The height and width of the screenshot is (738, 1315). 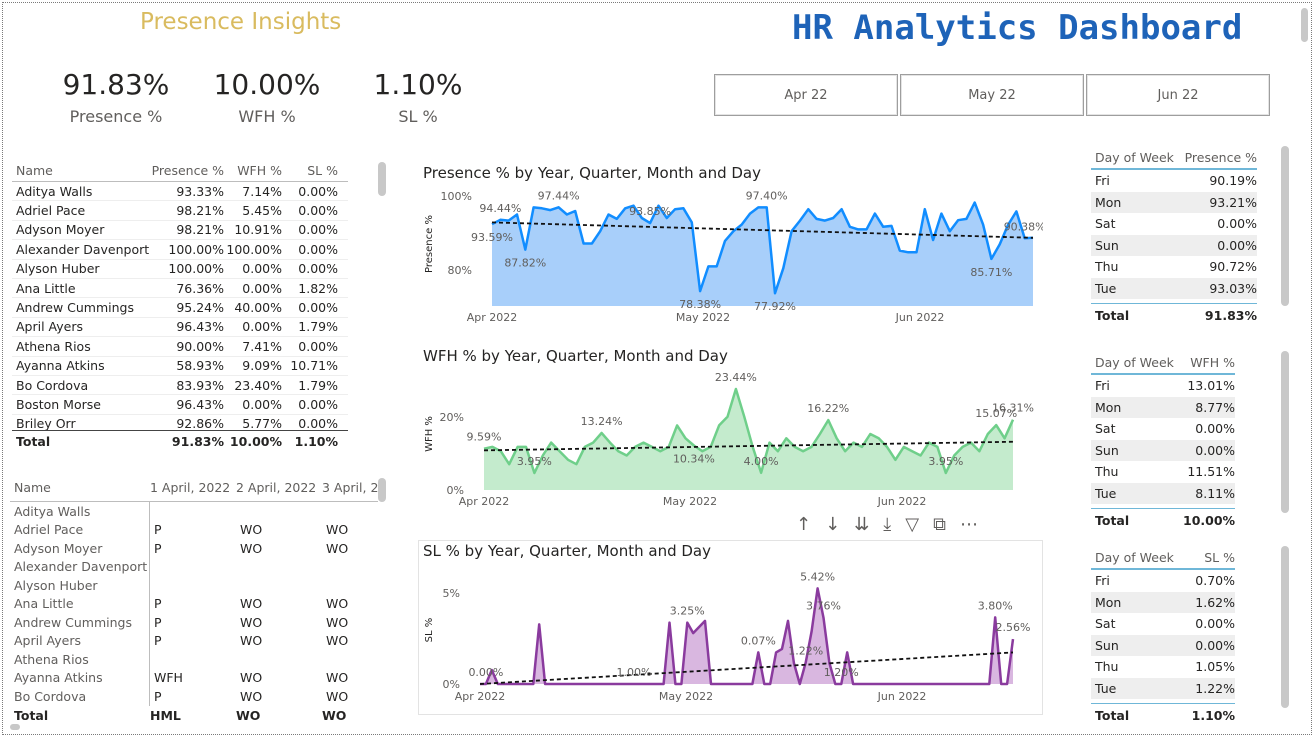 What do you see at coordinates (1023, 226) in the screenshot?
I see `data-label: 90.38%` at bounding box center [1023, 226].